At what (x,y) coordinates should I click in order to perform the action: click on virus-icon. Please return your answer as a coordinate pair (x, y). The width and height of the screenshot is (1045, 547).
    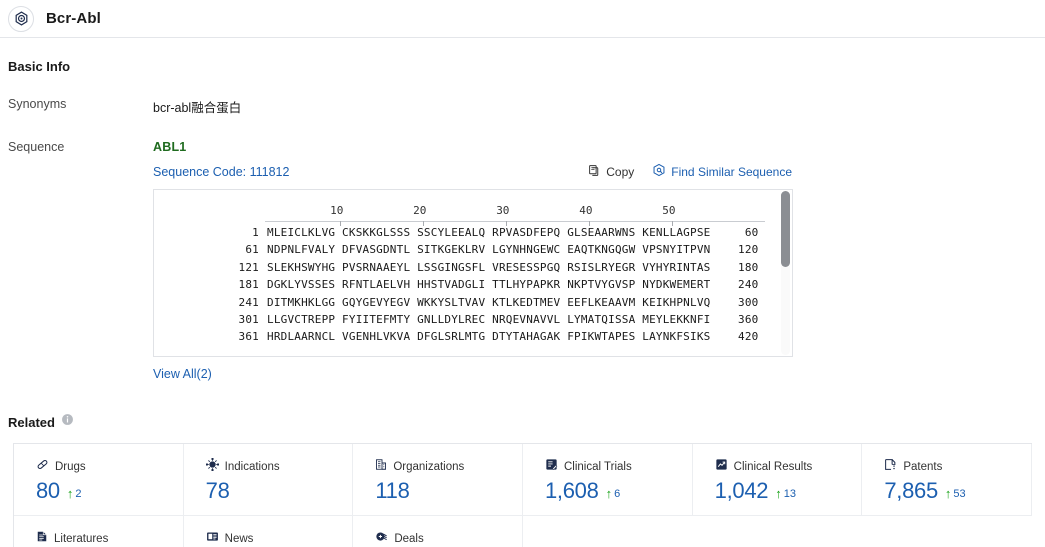
    Looking at the image, I should click on (212, 466).